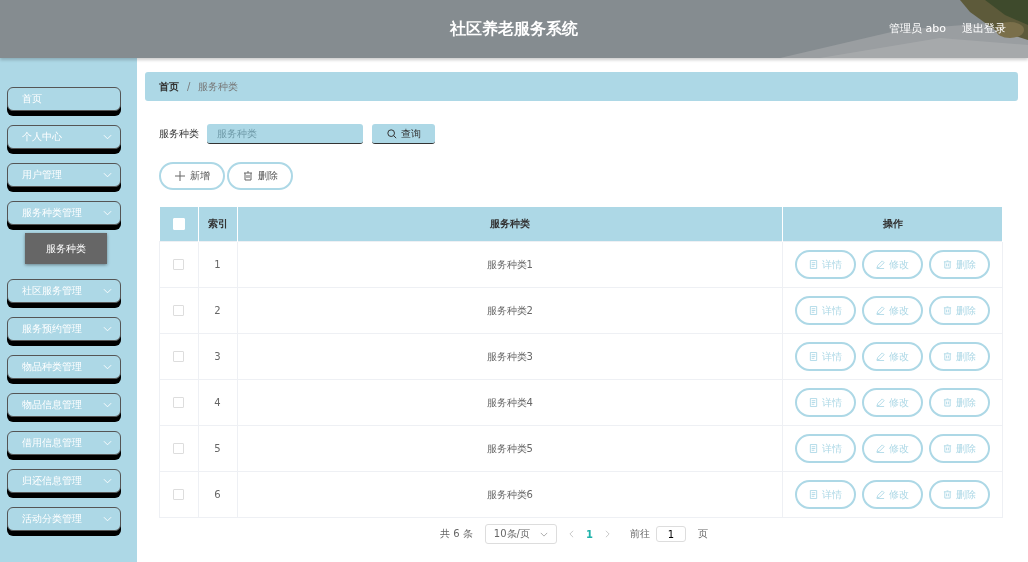 This screenshot has width=1028, height=562. What do you see at coordinates (179, 176) in the screenshot?
I see `plus-icon` at bounding box center [179, 176].